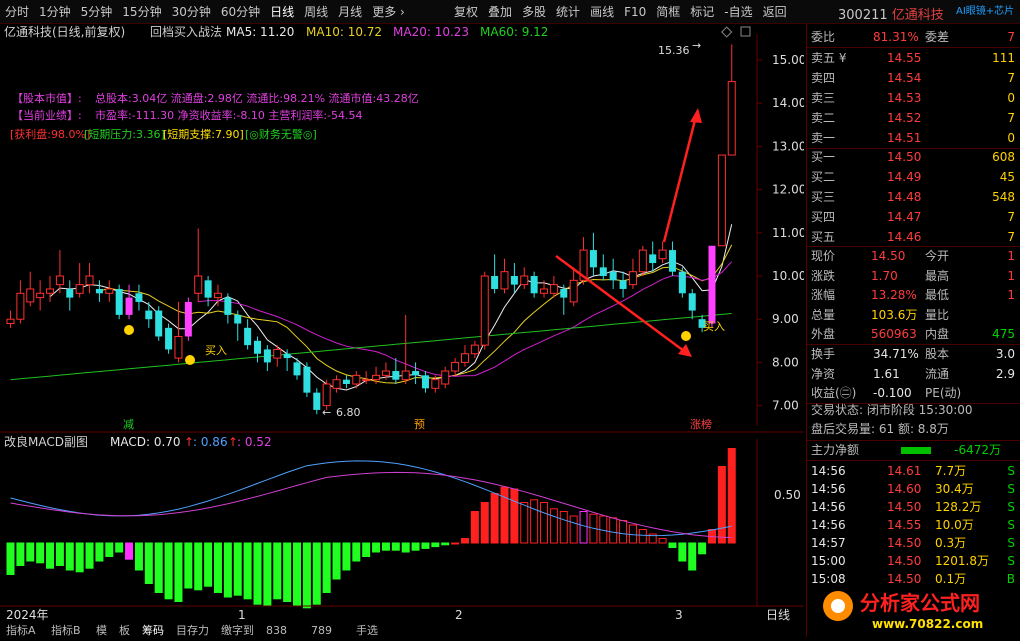  I want to click on indicator-name: 回档买入战法, so click(186, 32).